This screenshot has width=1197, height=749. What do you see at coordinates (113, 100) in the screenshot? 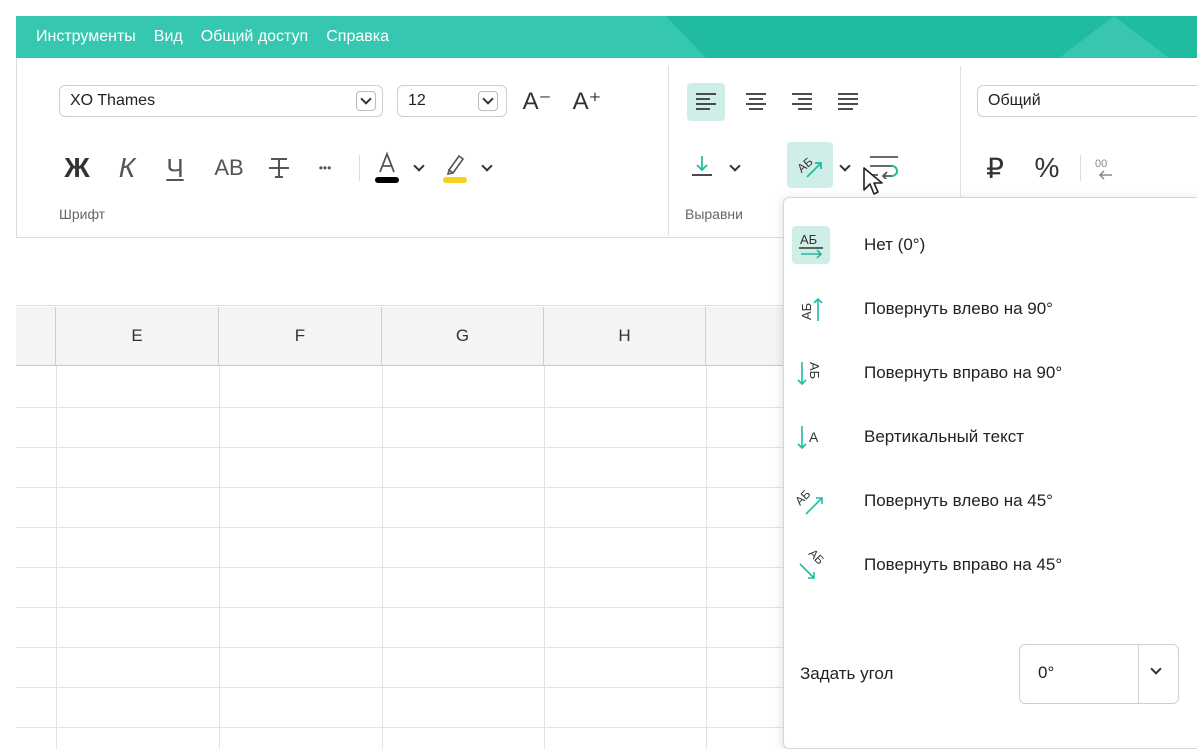
I see `font-name-value: XO Thames` at bounding box center [113, 100].